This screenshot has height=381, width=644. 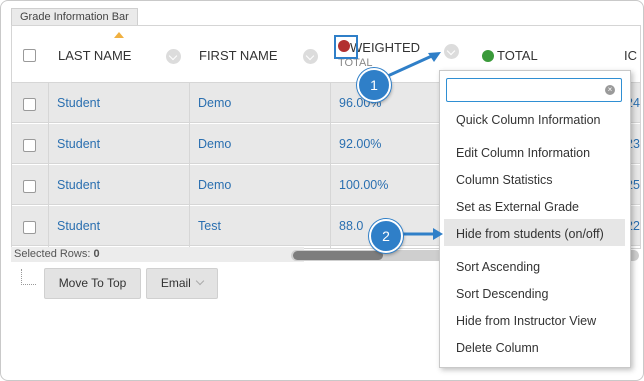 I want to click on ic-label: IC, so click(x=630, y=55).